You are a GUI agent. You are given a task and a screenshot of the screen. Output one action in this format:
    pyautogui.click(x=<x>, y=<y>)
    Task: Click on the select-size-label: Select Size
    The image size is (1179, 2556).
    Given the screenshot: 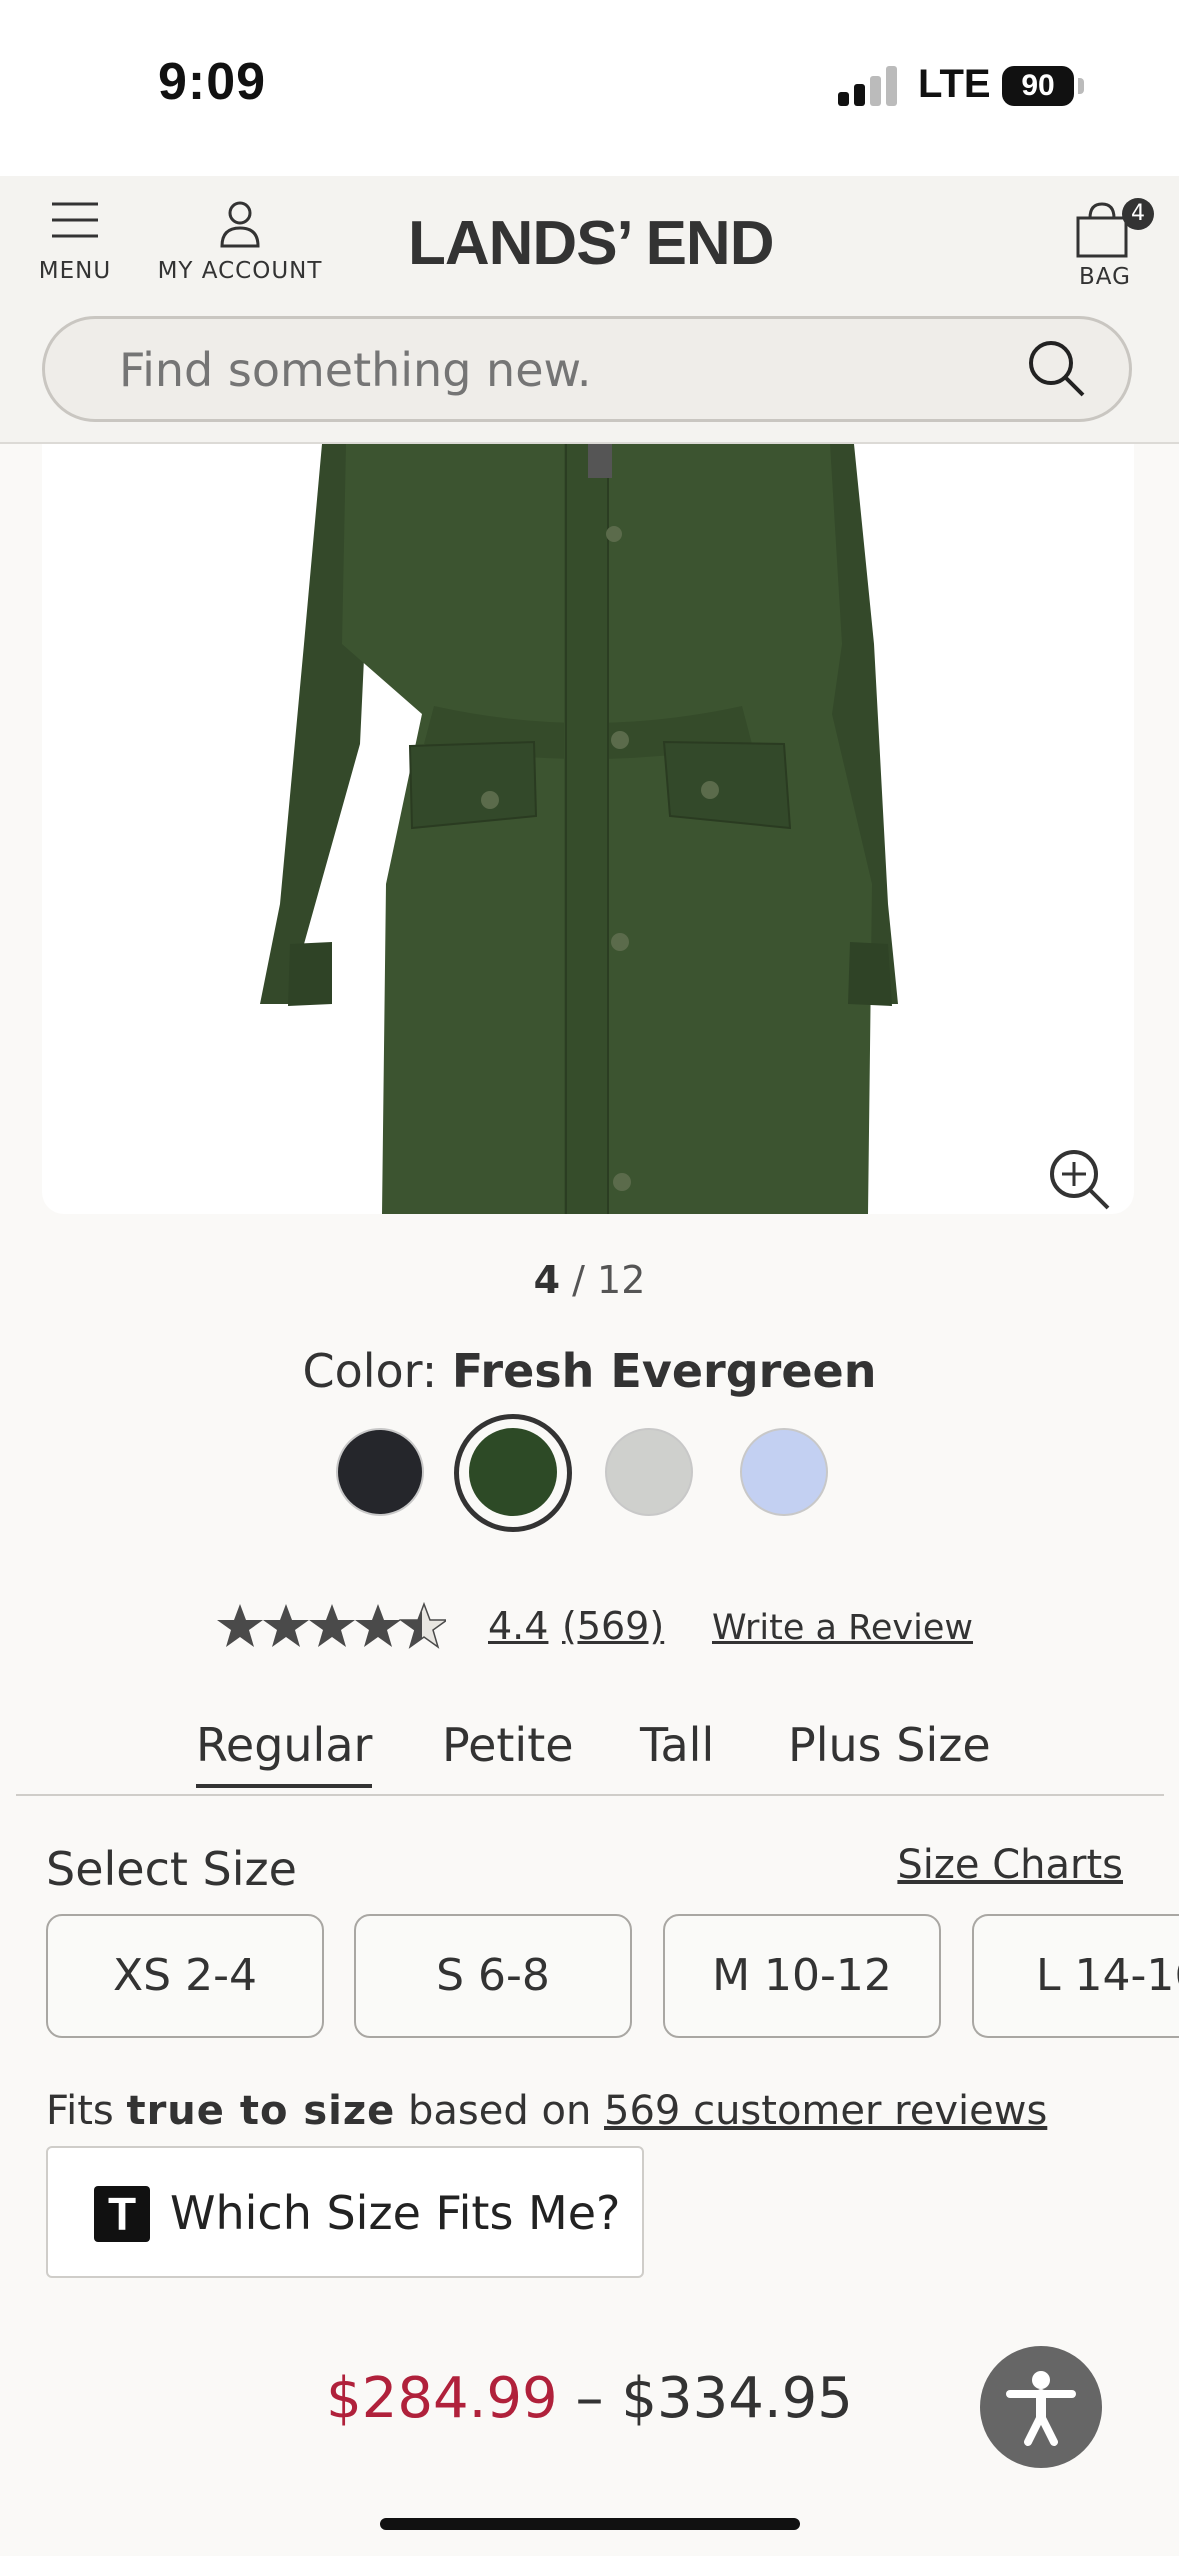 What is the action you would take?
    pyautogui.click(x=171, y=1869)
    